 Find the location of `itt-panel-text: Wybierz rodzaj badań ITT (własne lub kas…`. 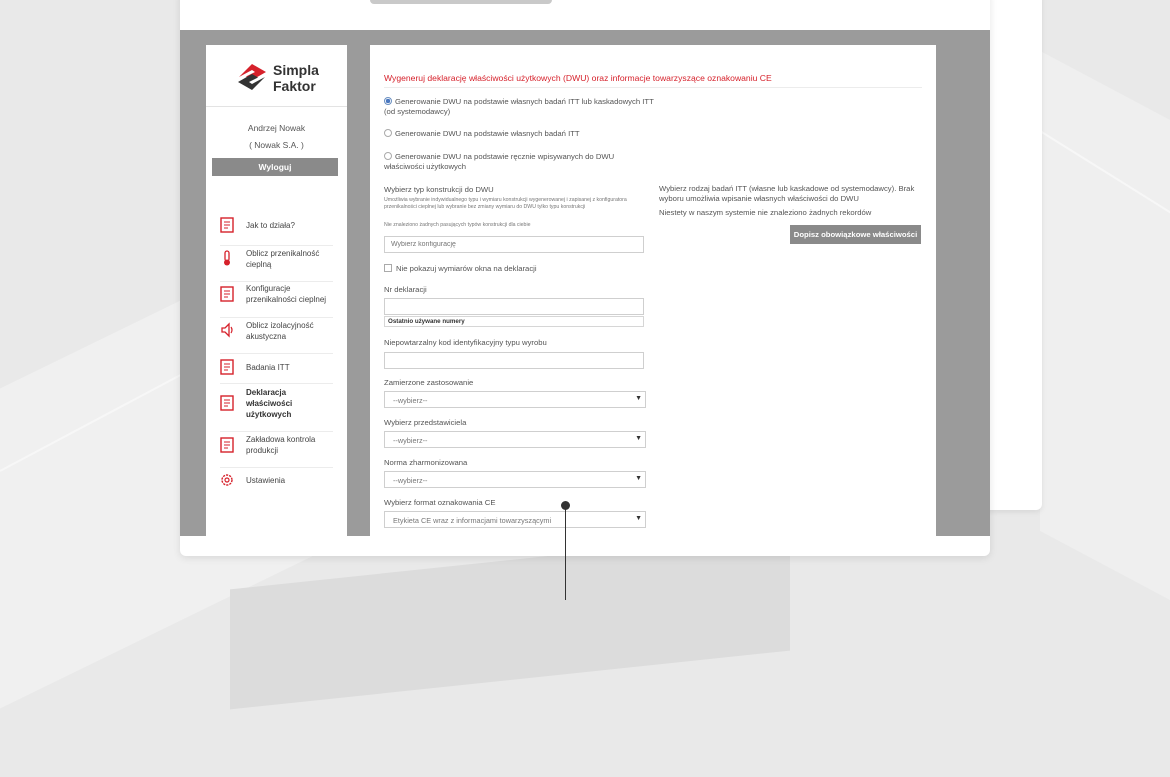

itt-panel-text: Wybierz rodzaj badań ITT (własne lub kas… is located at coordinates (787, 193).